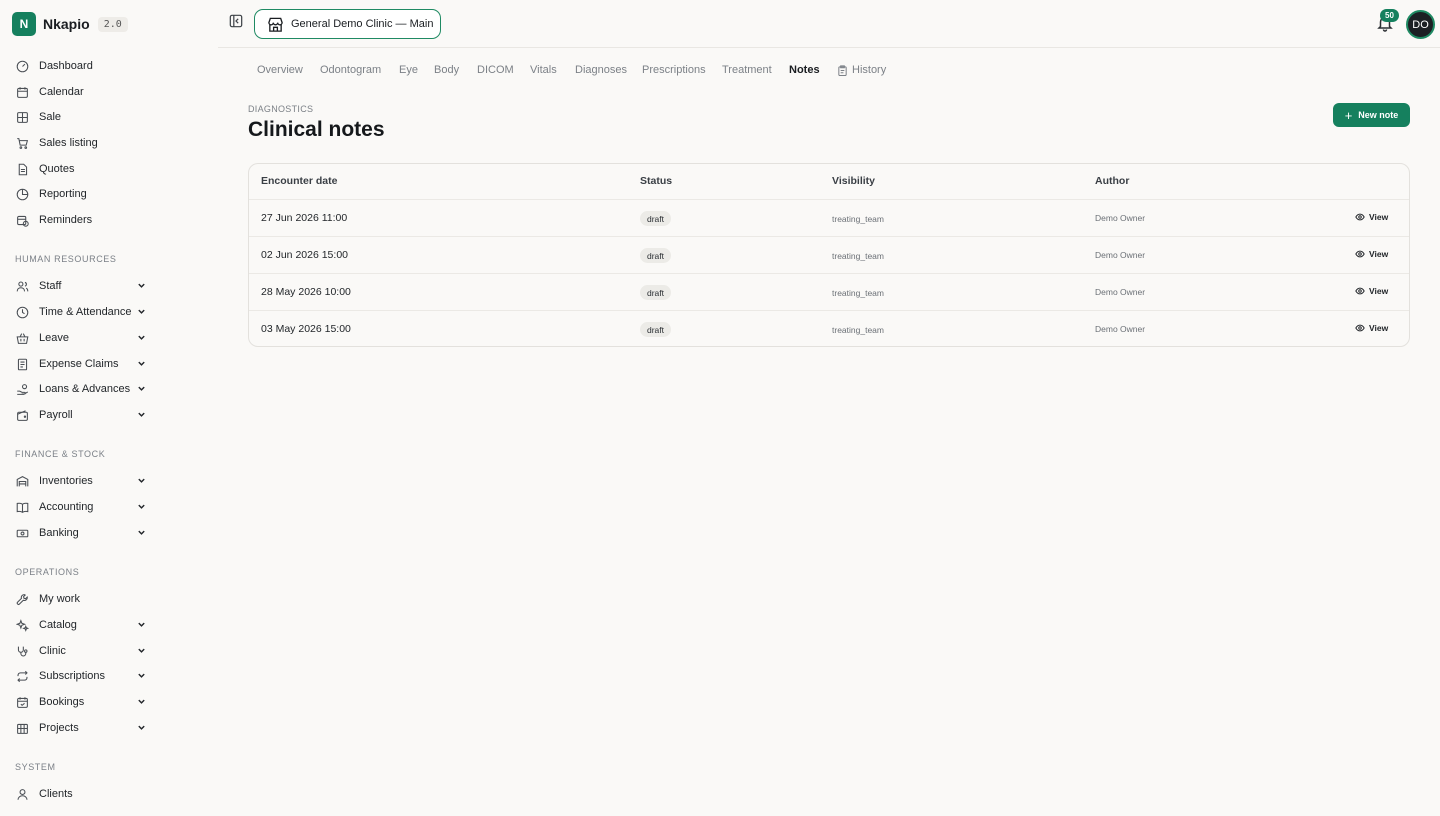 The image size is (1440, 816). I want to click on sidebar-item-leave: Leave, so click(83, 338).